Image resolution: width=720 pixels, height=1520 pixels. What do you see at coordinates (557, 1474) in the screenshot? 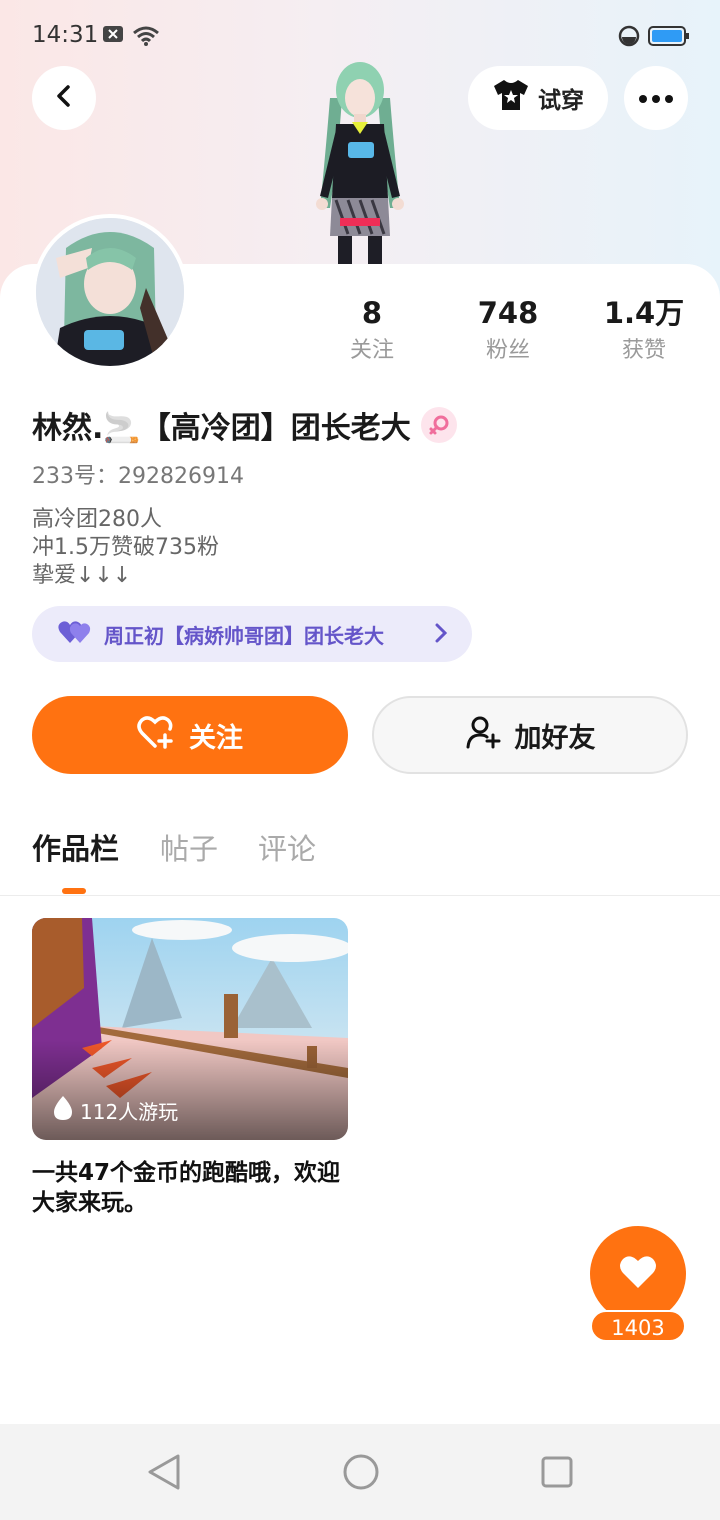
I see `nav-recents-icon` at bounding box center [557, 1474].